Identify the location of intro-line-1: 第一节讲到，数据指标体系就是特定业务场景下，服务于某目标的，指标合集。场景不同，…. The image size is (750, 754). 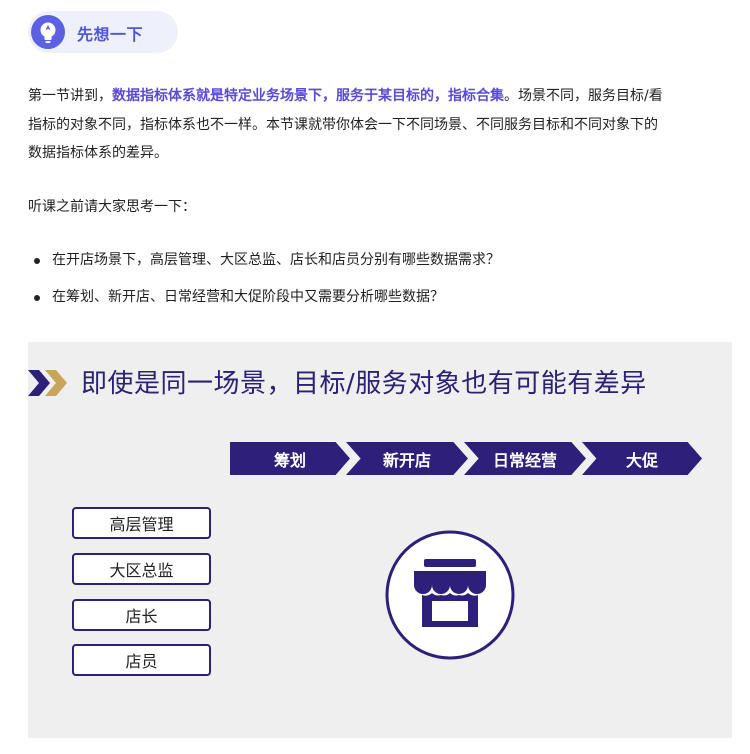
(378, 96).